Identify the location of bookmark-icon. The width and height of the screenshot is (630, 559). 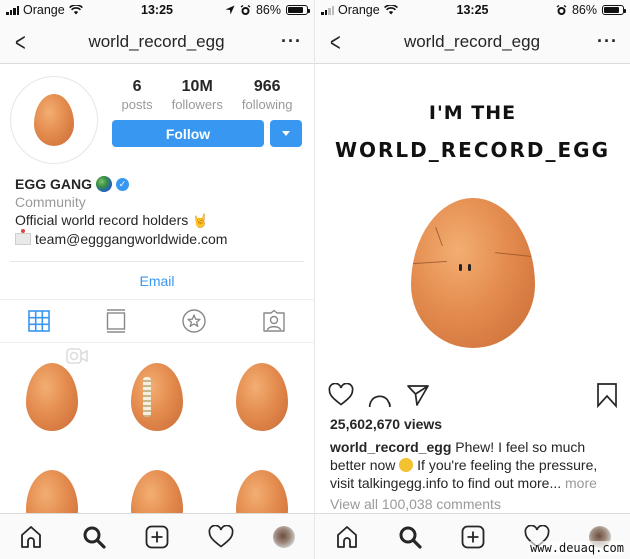
(607, 395).